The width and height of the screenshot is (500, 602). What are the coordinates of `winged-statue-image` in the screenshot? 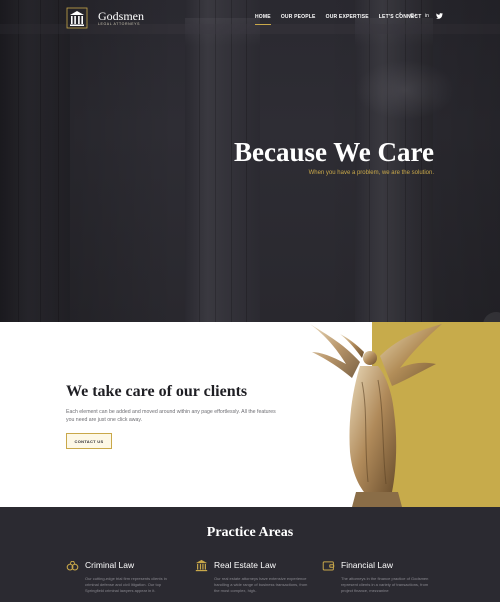 It's located at (376, 415).